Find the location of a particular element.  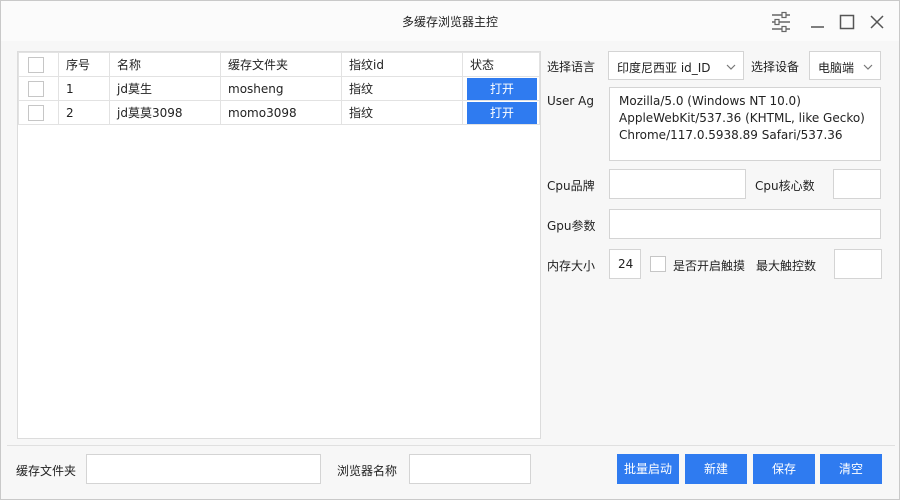

device-label: 选择设备 is located at coordinates (775, 67).